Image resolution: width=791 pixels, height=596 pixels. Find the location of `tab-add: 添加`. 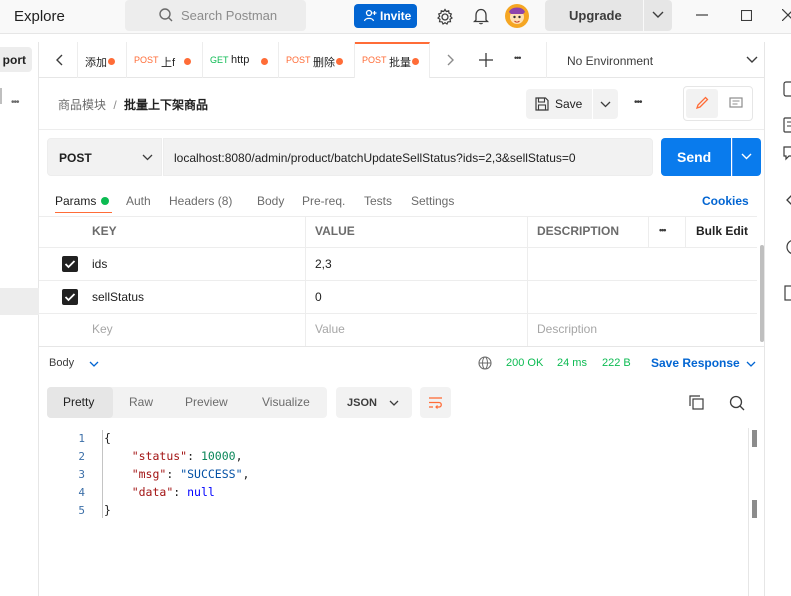

tab-add: 添加 is located at coordinates (102, 60).